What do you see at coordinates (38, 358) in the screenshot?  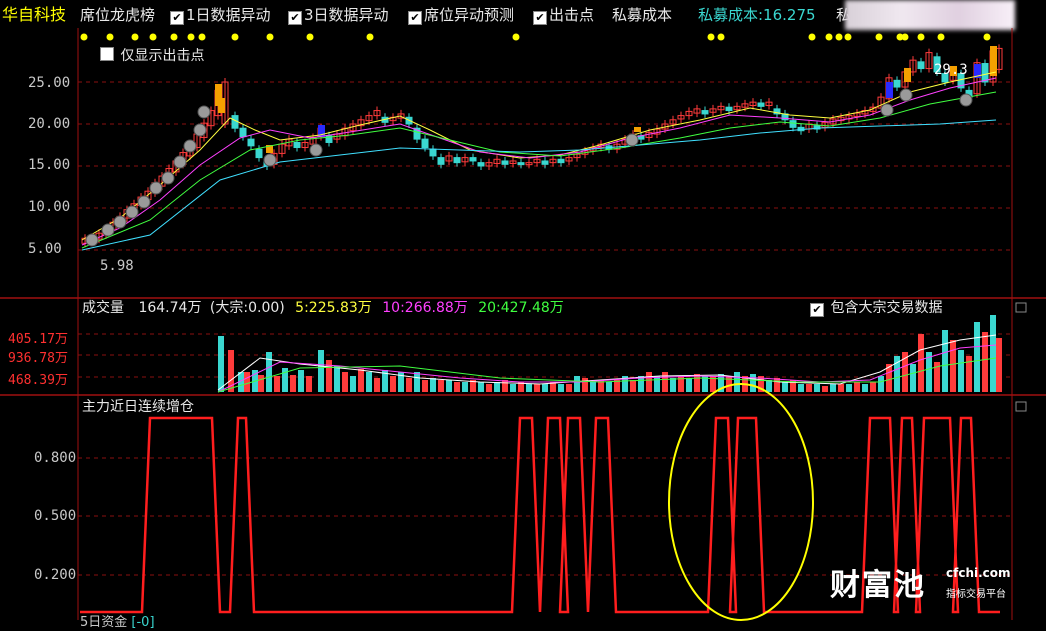 I see `volume-axis-tick: 936.78万` at bounding box center [38, 358].